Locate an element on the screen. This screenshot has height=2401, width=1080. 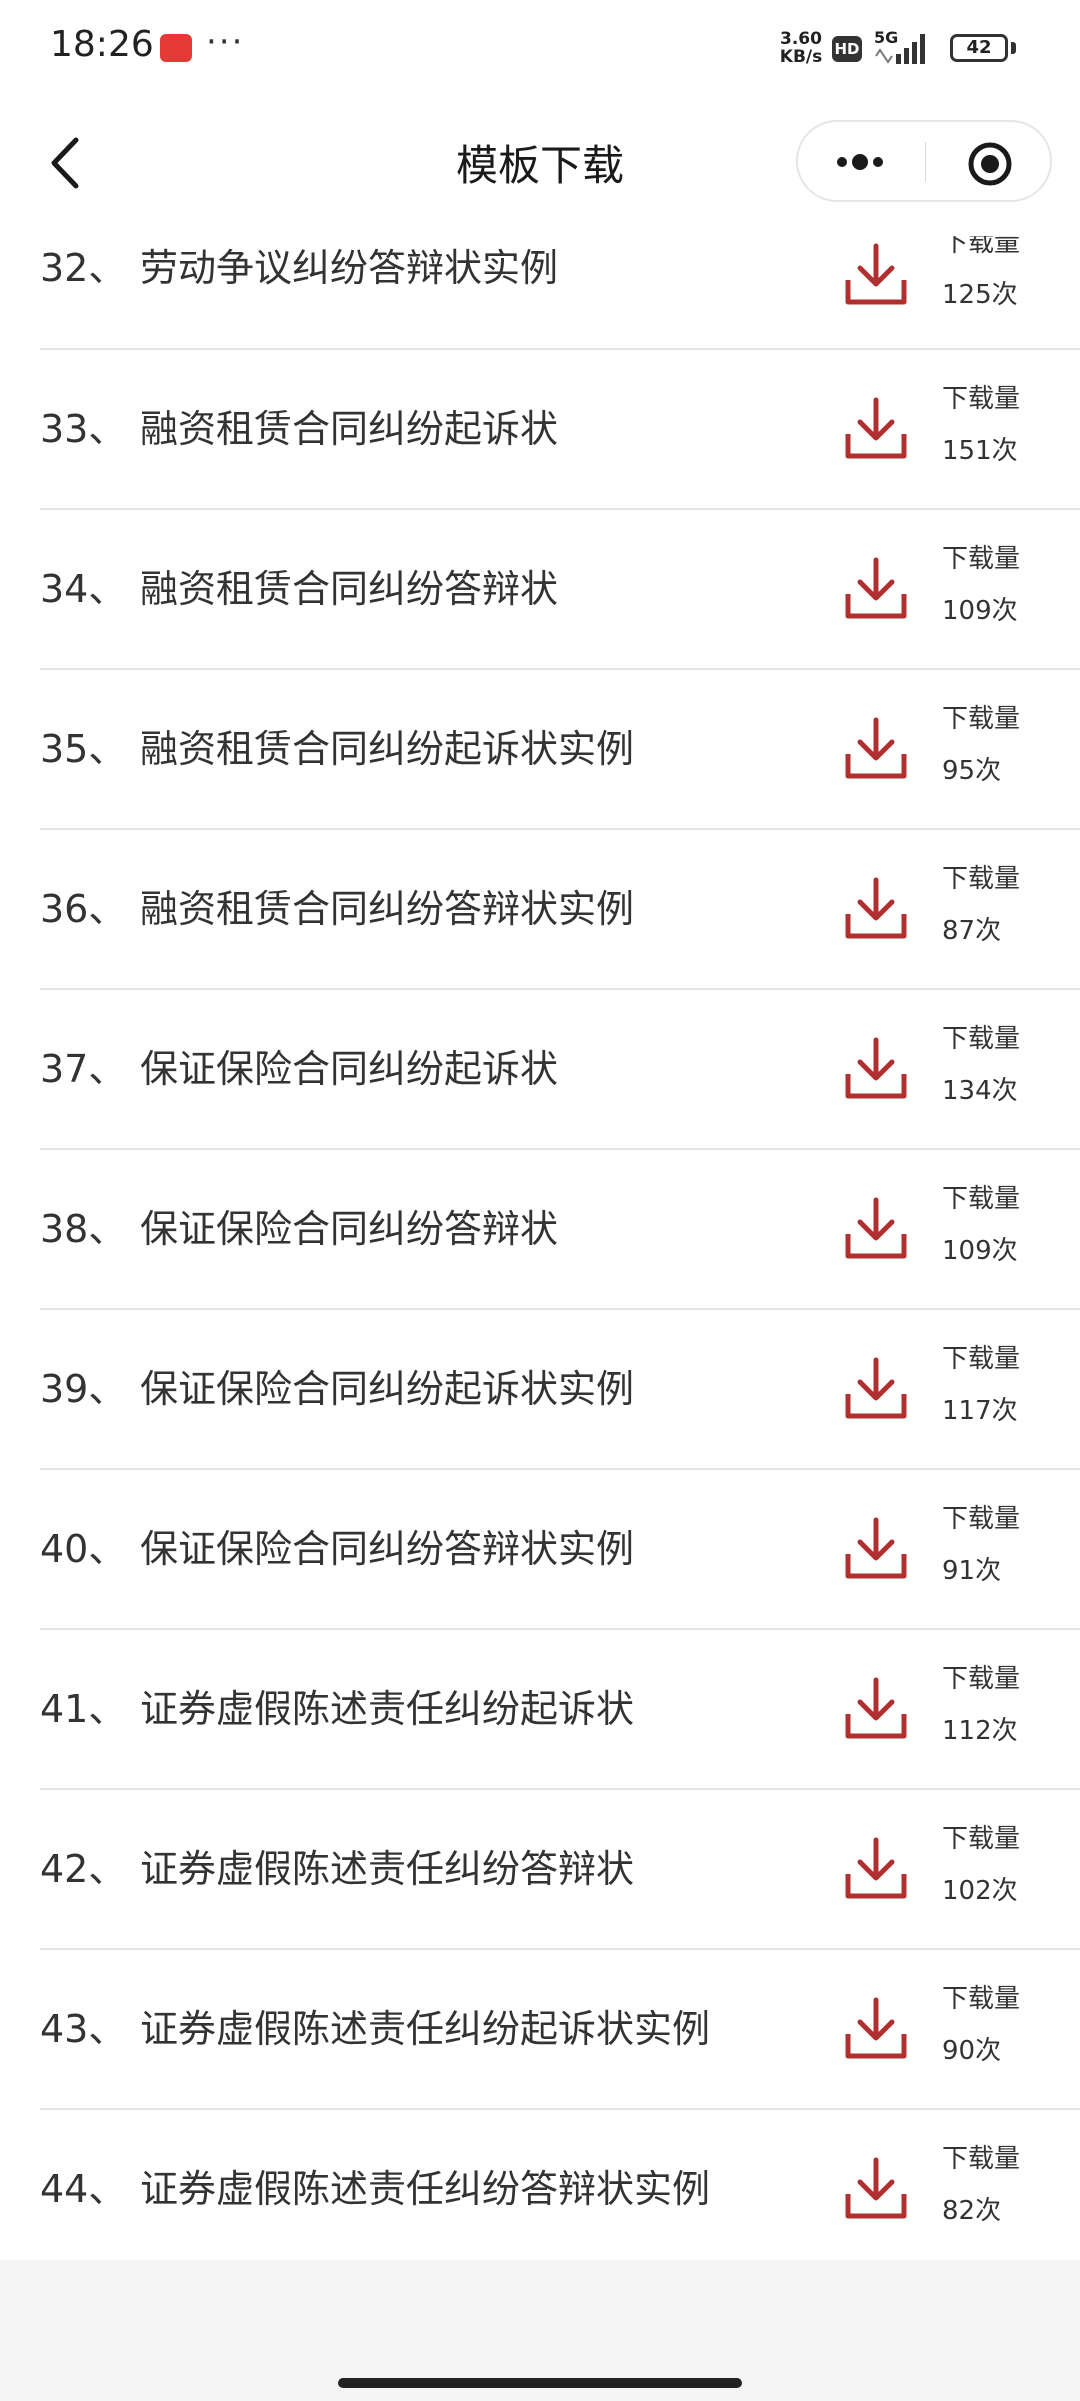
download-count: 下载量 117次 is located at coordinates (1002, 1385).